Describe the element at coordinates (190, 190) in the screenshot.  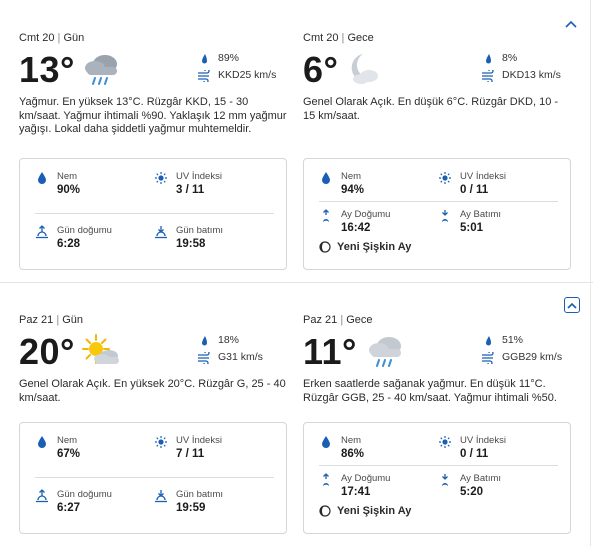
I see `uv-value: 3 / 11` at that location.